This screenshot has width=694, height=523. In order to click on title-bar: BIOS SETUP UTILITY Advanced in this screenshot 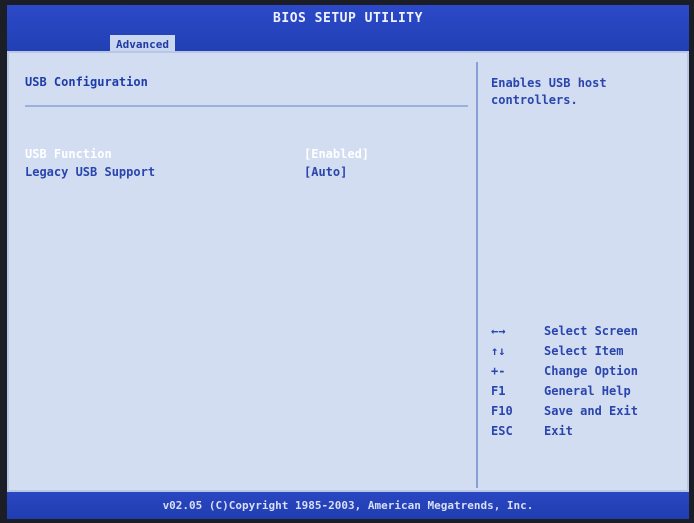, I will do `click(348, 30)`.